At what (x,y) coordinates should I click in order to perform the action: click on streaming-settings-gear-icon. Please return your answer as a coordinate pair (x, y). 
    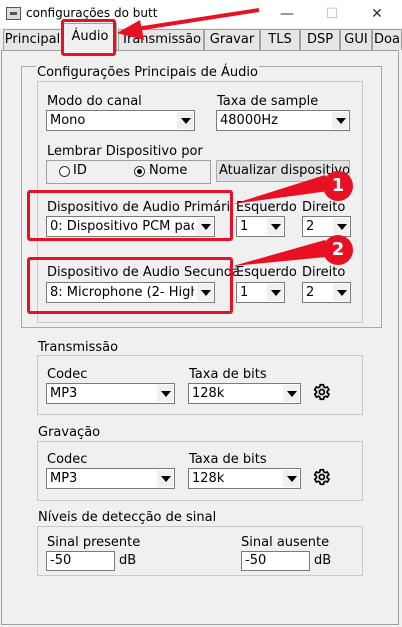
    Looking at the image, I should click on (321, 392).